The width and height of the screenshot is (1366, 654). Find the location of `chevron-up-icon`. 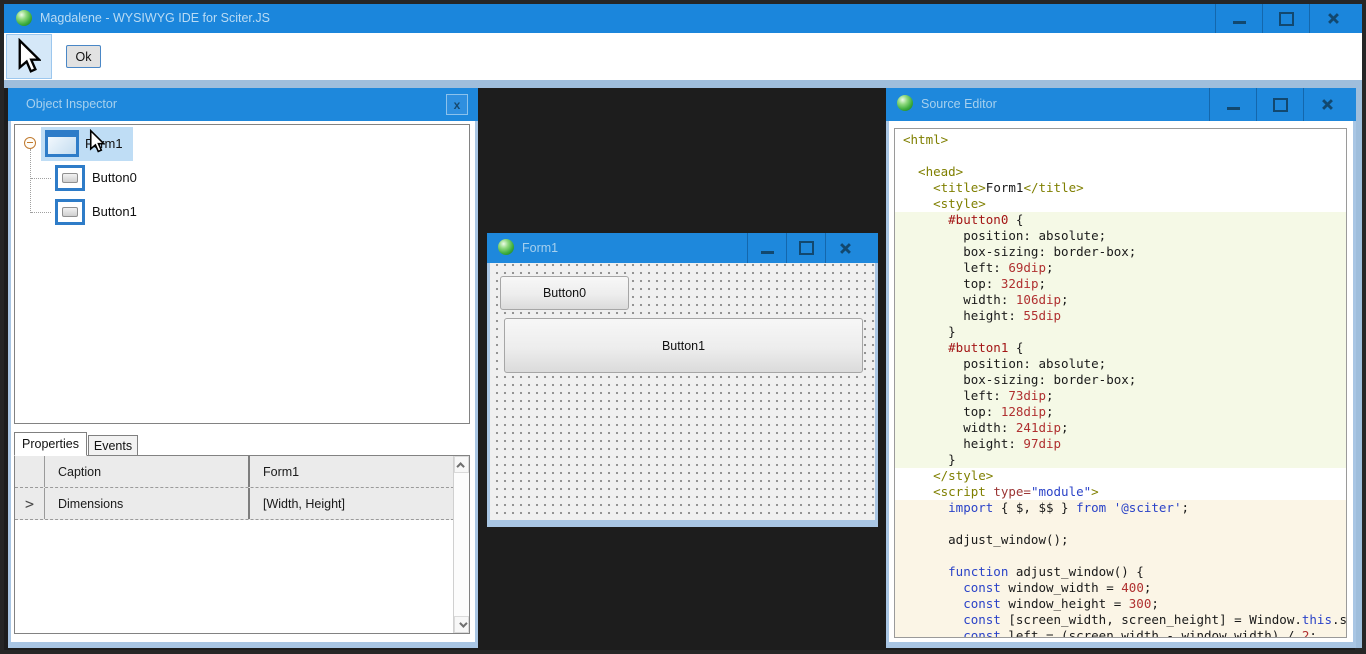

chevron-up-icon is located at coordinates (460, 466).